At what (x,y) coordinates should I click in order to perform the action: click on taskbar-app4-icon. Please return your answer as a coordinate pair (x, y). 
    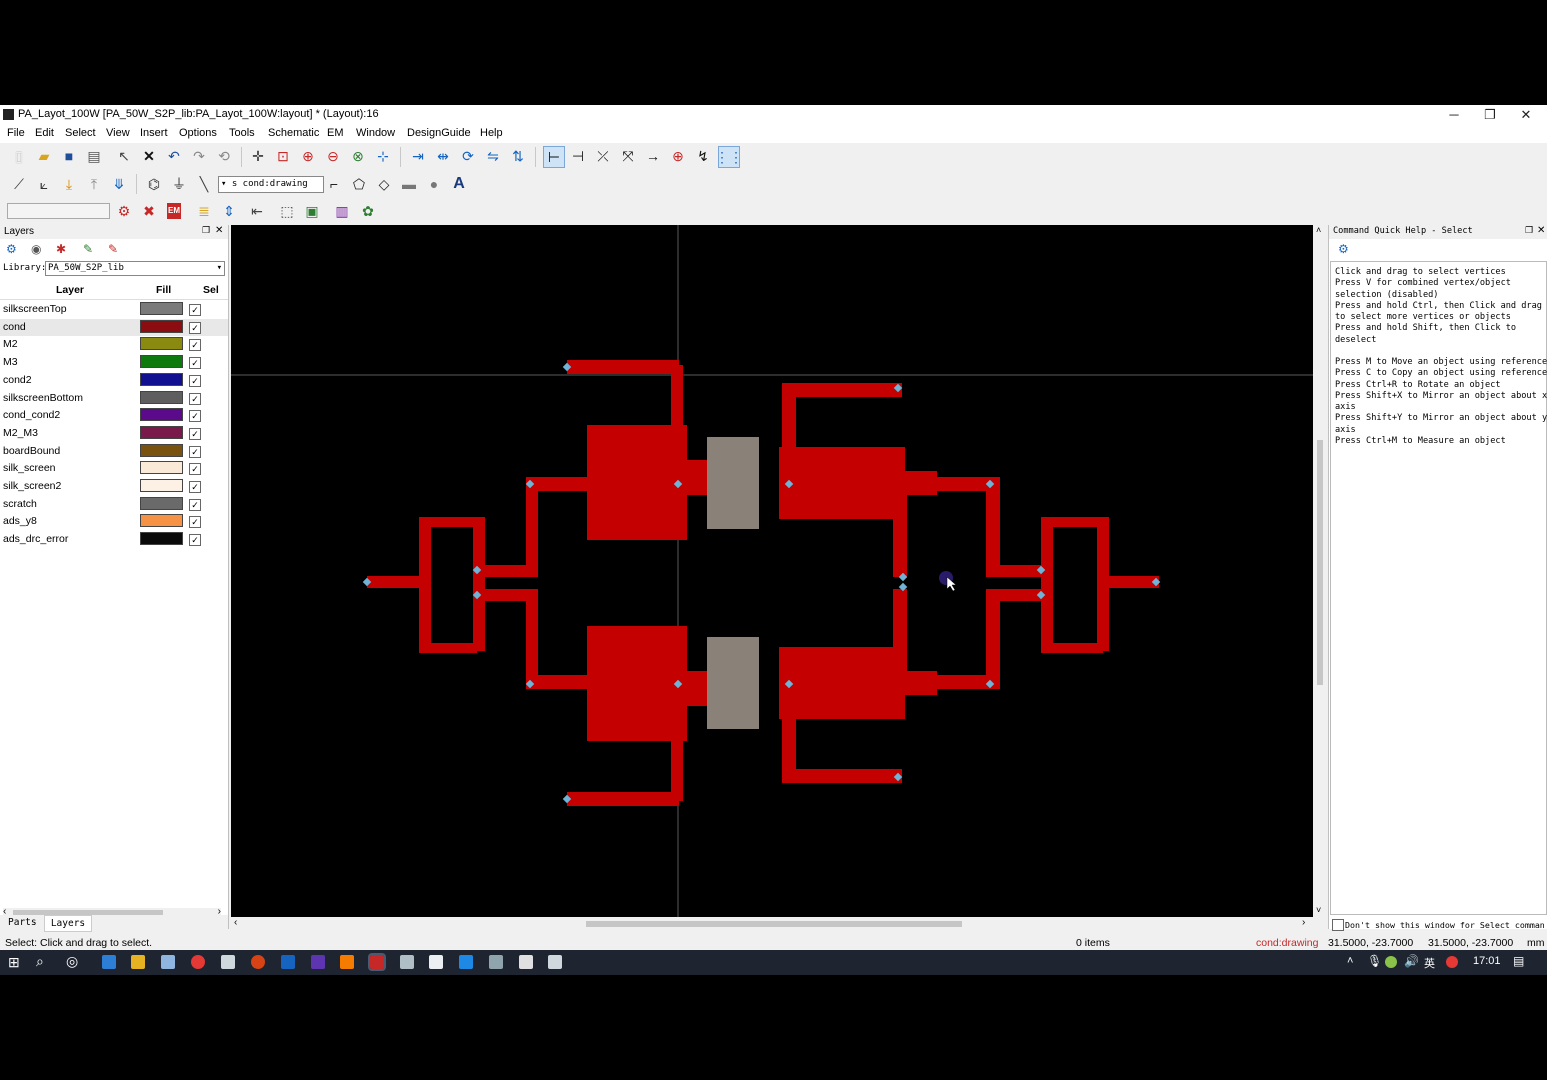
    Looking at the image, I should click on (466, 962).